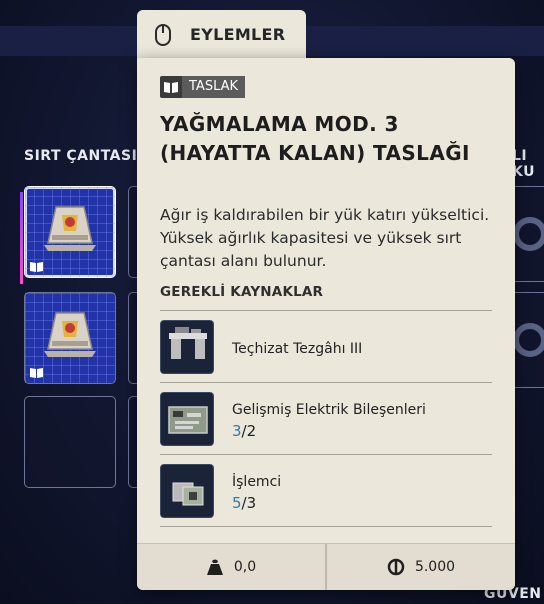 This screenshot has height=604, width=544. I want to click on value-amount: 5.000, so click(435, 567).